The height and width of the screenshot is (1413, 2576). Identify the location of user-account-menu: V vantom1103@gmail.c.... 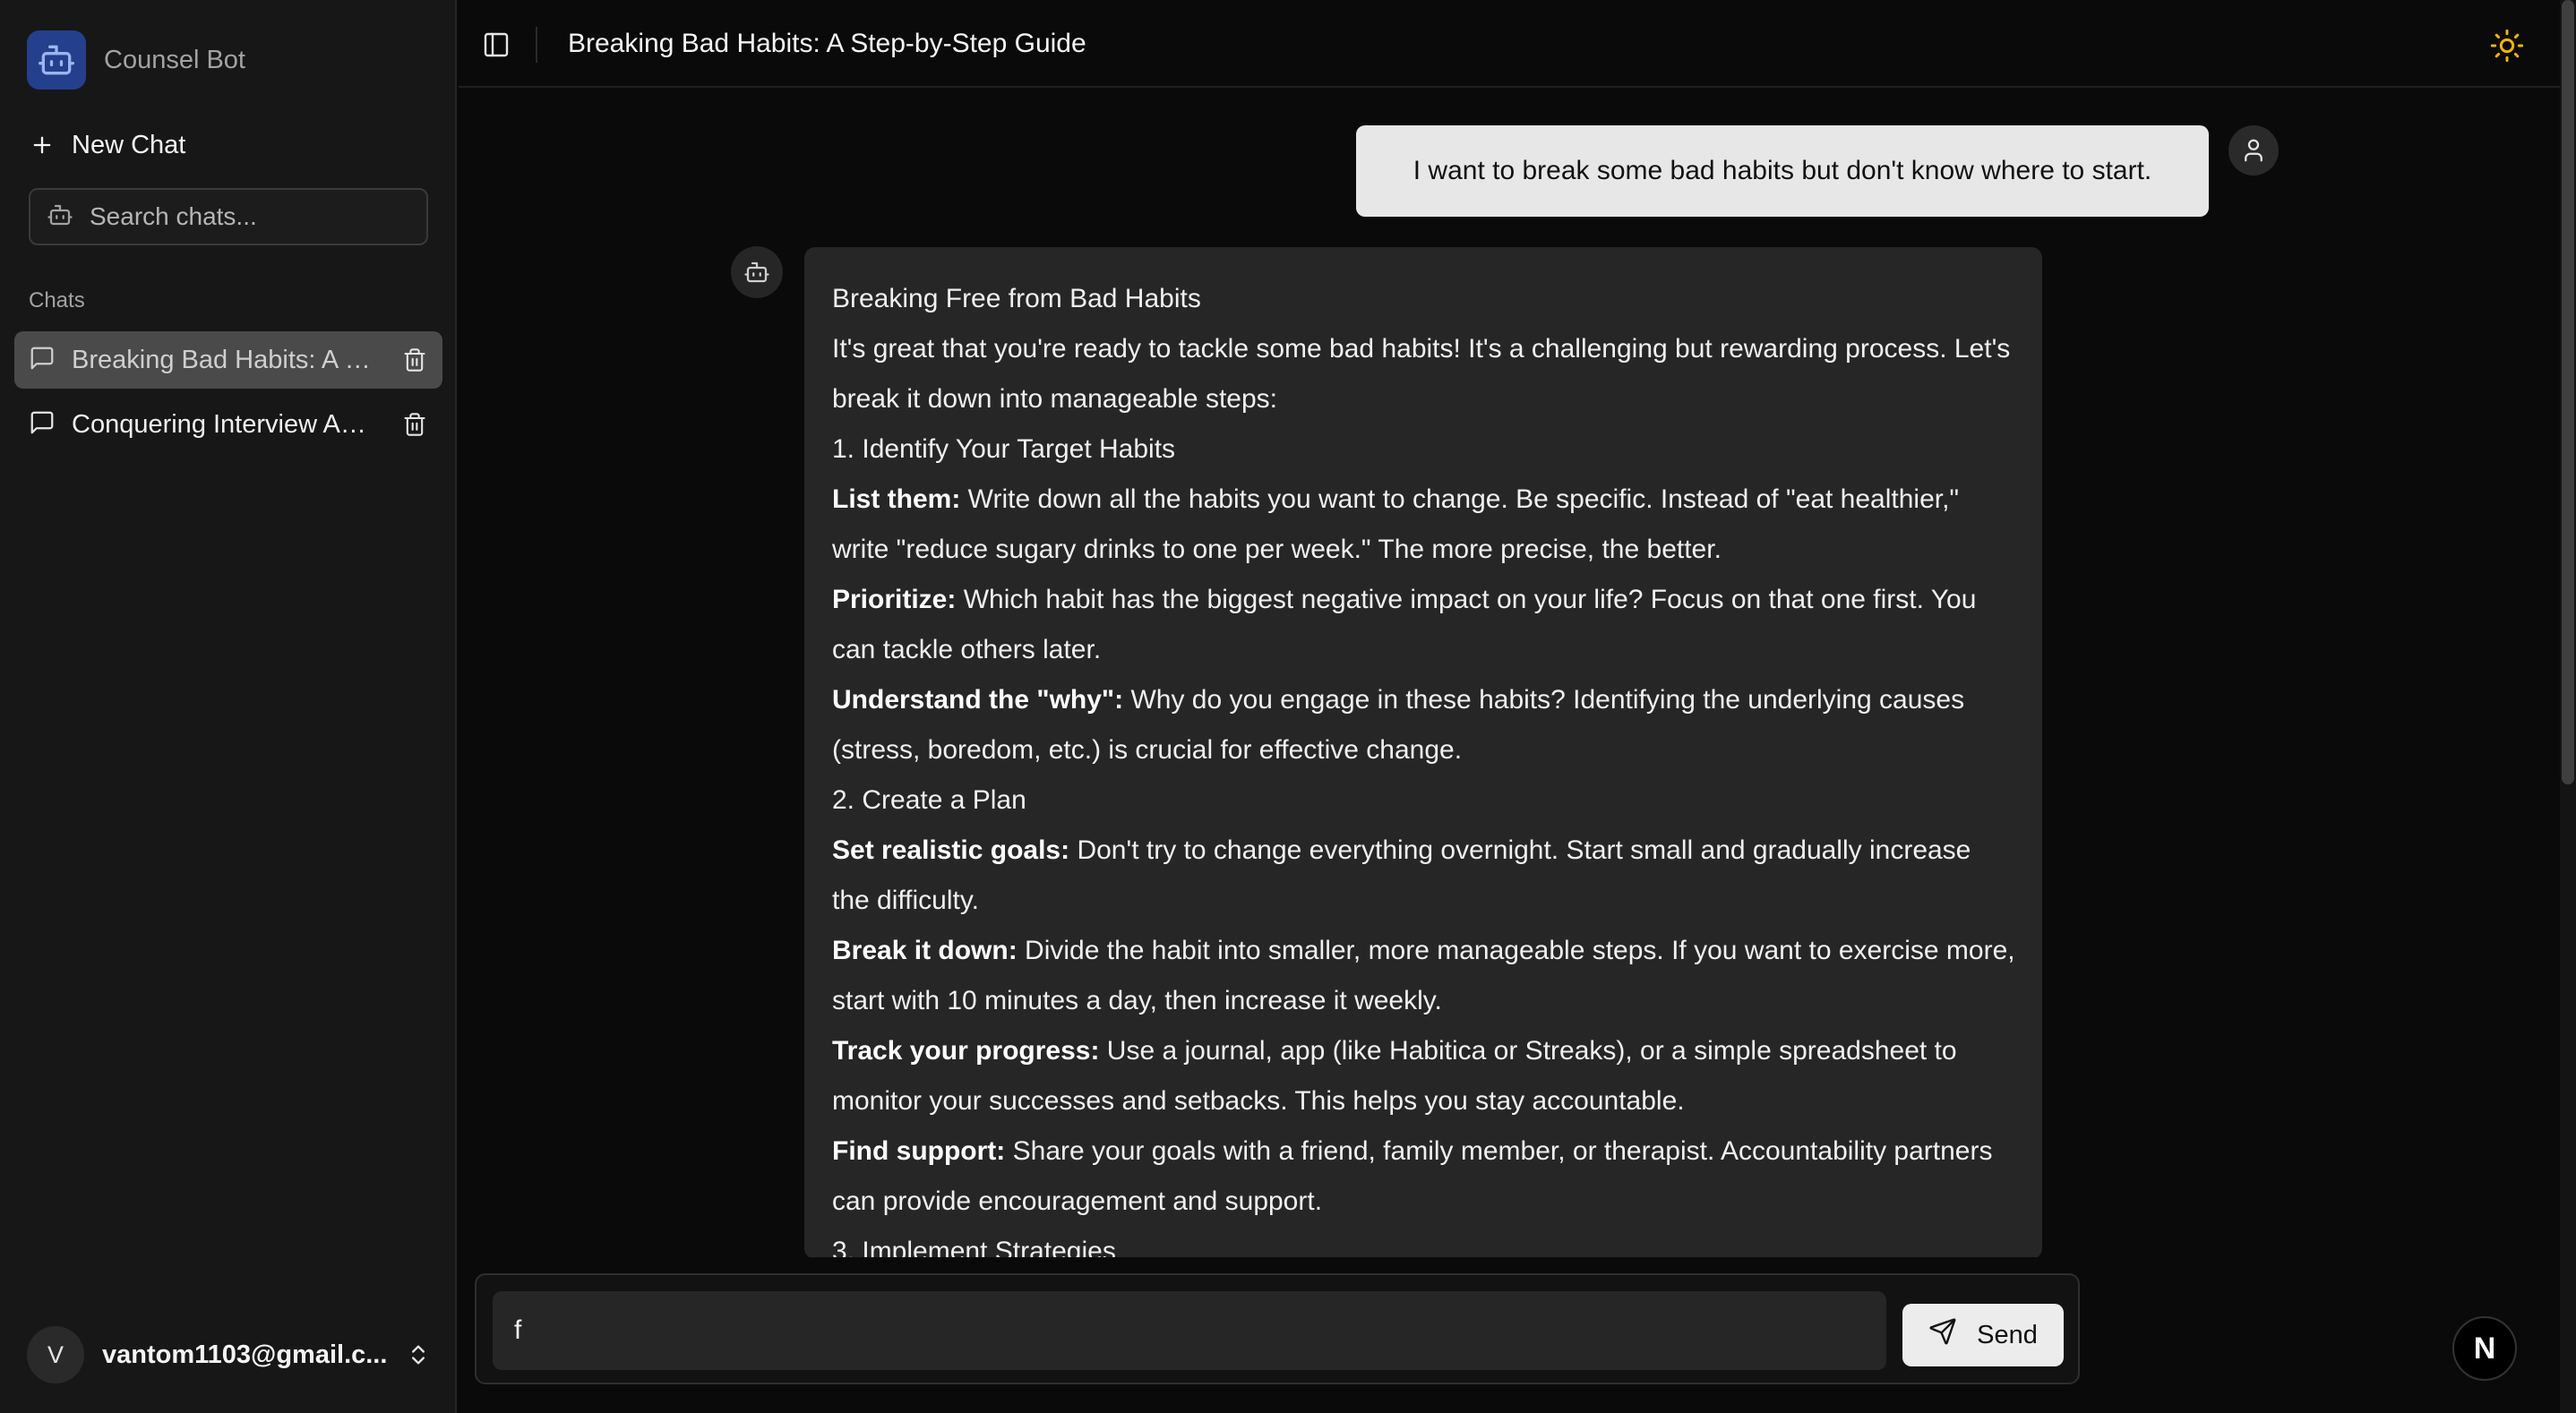
(230, 1354).